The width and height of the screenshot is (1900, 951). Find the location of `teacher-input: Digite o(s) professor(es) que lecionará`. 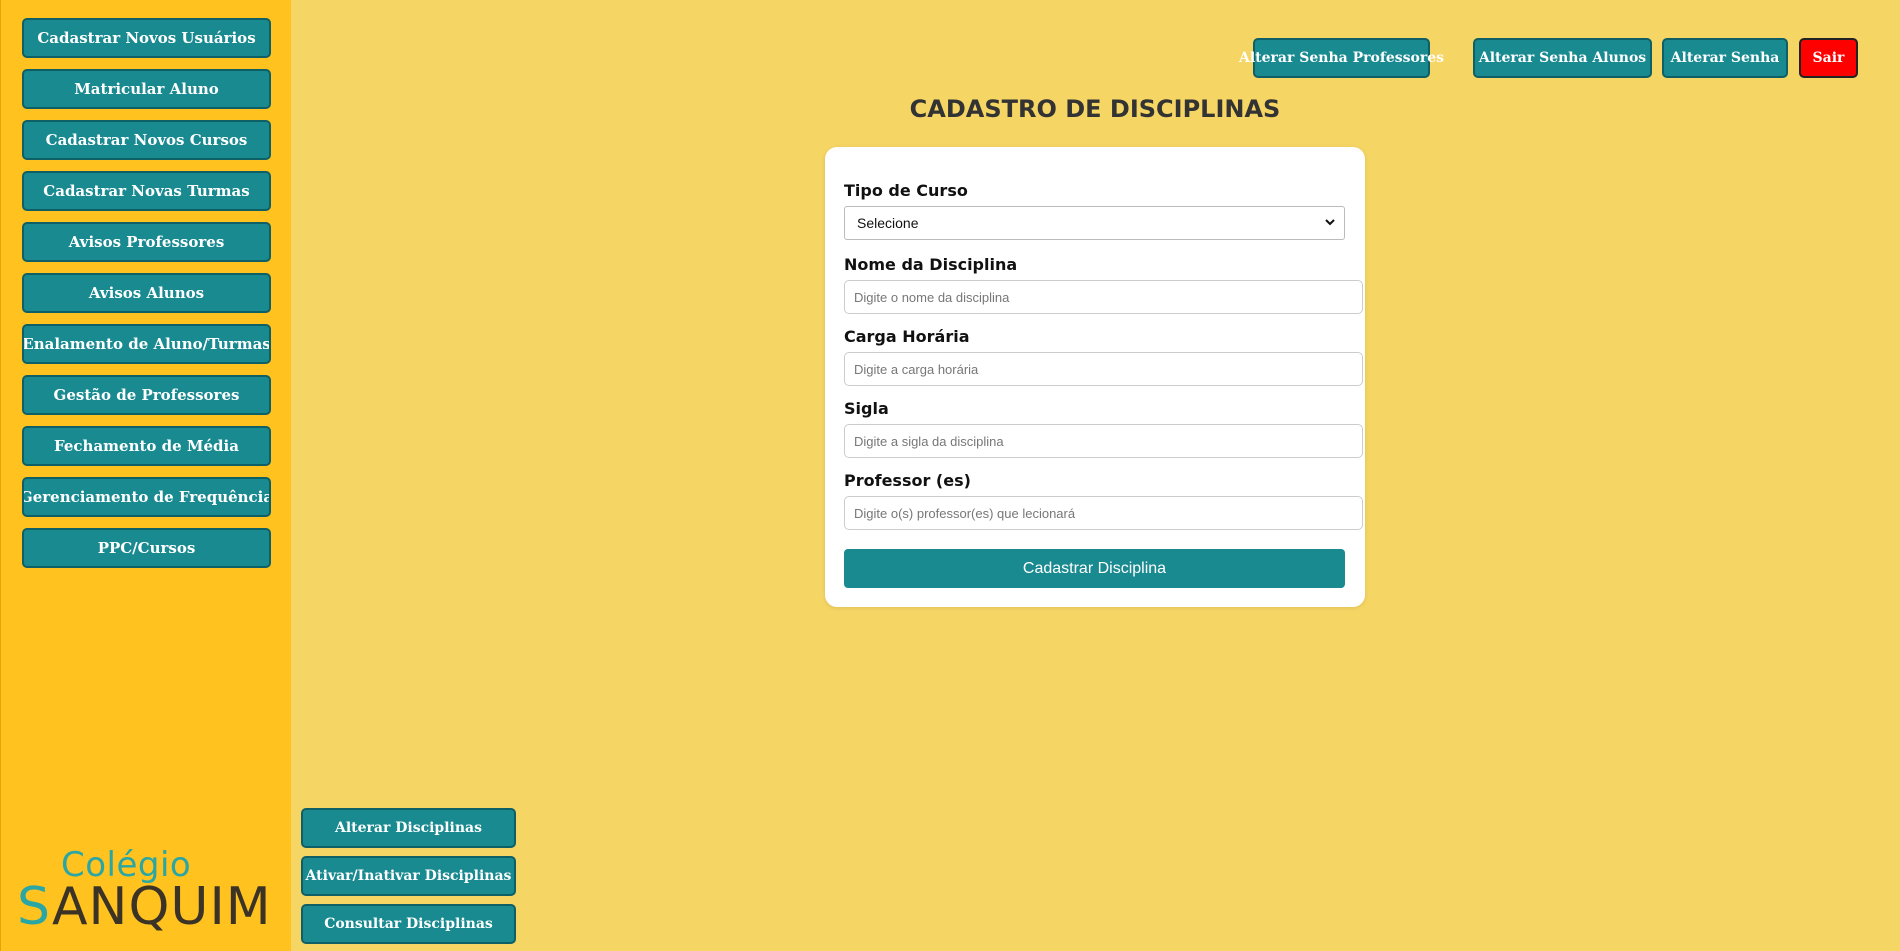

teacher-input: Digite o(s) professor(es) que lecionará is located at coordinates (1103, 513).